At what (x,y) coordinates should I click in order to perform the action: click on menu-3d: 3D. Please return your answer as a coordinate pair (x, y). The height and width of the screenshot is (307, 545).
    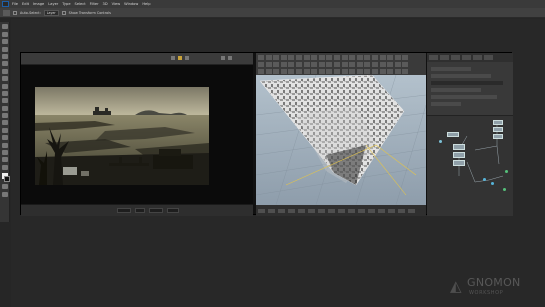
    Looking at the image, I should click on (105, 4).